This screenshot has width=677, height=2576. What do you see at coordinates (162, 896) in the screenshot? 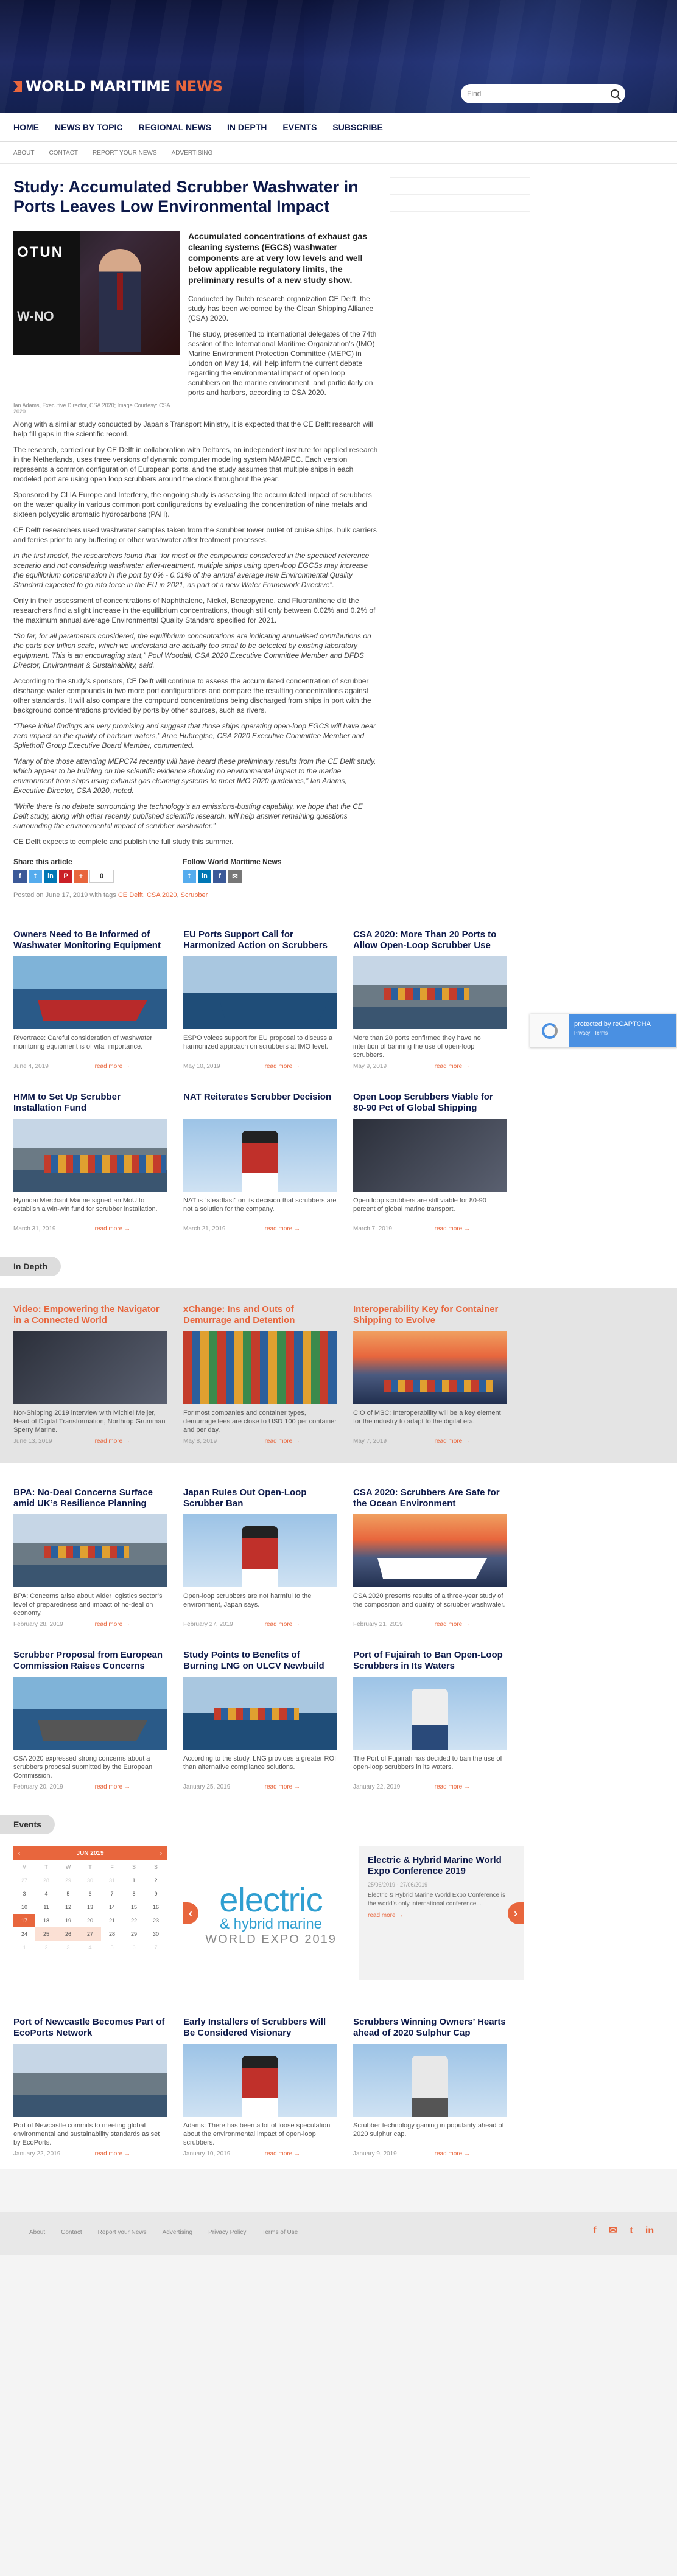
I see `tag-link: CSA 2020` at bounding box center [162, 896].